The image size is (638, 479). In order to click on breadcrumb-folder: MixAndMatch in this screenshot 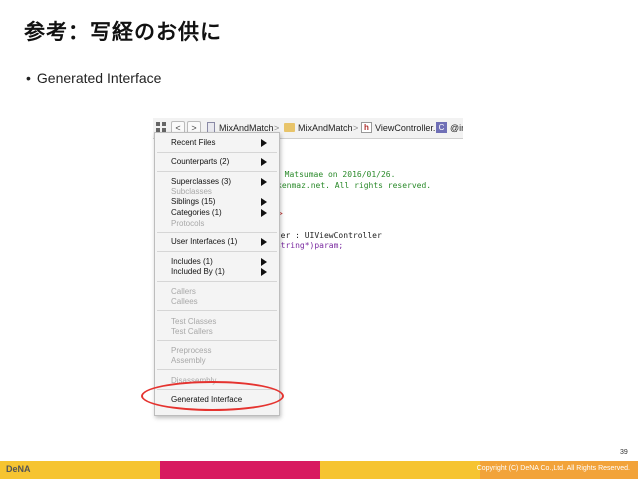, I will do `click(325, 128)`.